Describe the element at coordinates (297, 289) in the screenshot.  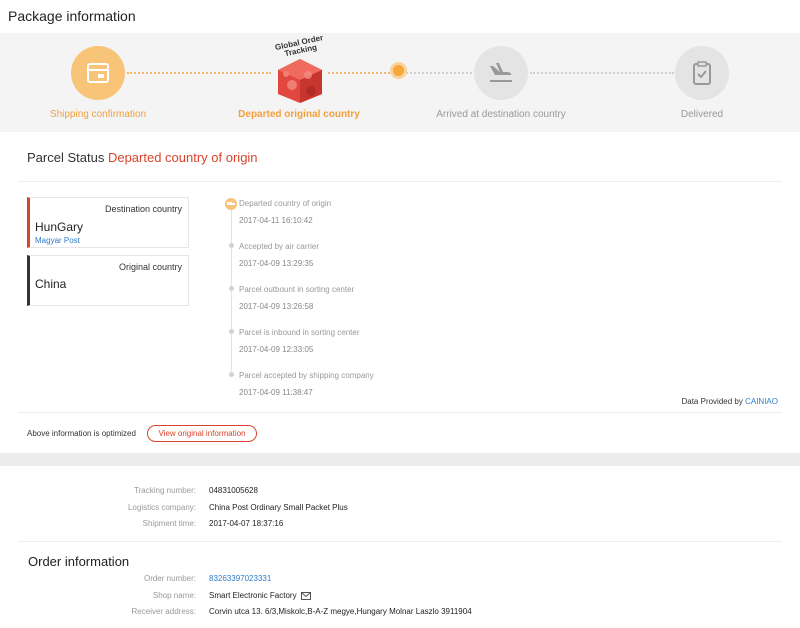
I see `timeline-event: Parcel outbount in sorting center` at that location.